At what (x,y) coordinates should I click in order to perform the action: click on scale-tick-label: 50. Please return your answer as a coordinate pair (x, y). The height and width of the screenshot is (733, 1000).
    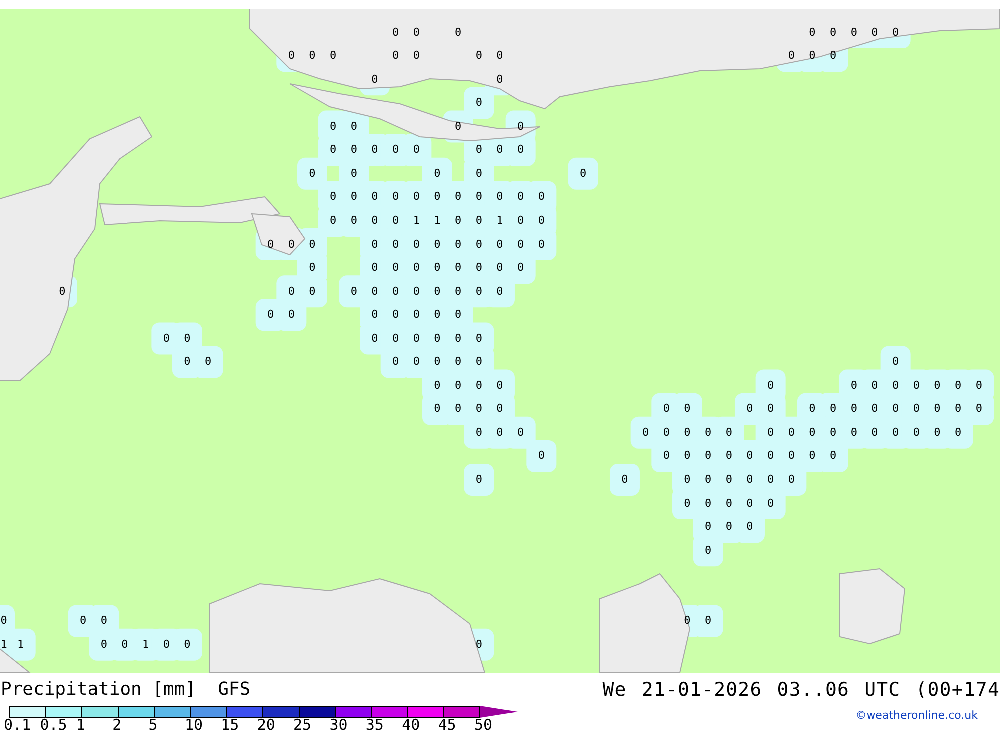
    Looking at the image, I should click on (484, 725).